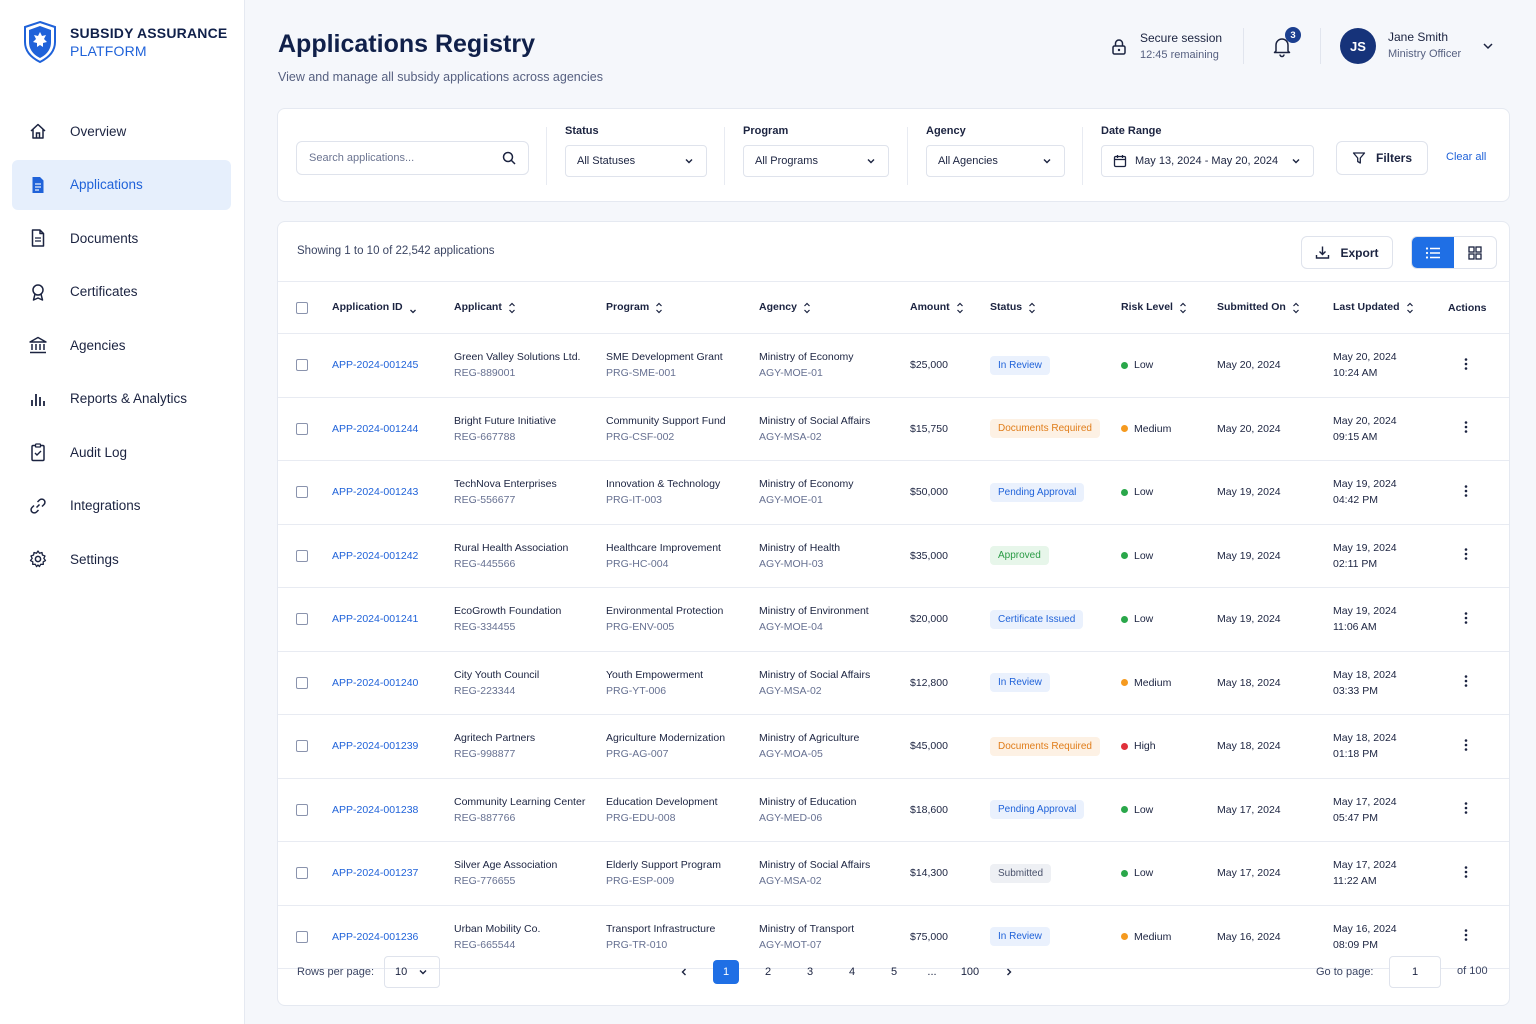 This screenshot has width=1536, height=1024. Describe the element at coordinates (1169, 307) in the screenshot. I see `column-header: Risk Level` at that location.